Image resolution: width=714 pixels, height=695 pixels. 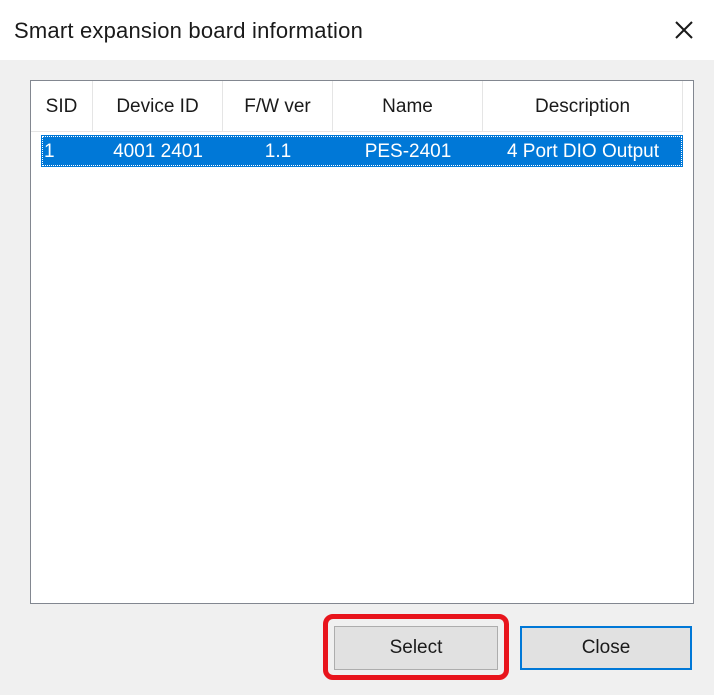 I want to click on cell-sid: 1, so click(x=49, y=151).